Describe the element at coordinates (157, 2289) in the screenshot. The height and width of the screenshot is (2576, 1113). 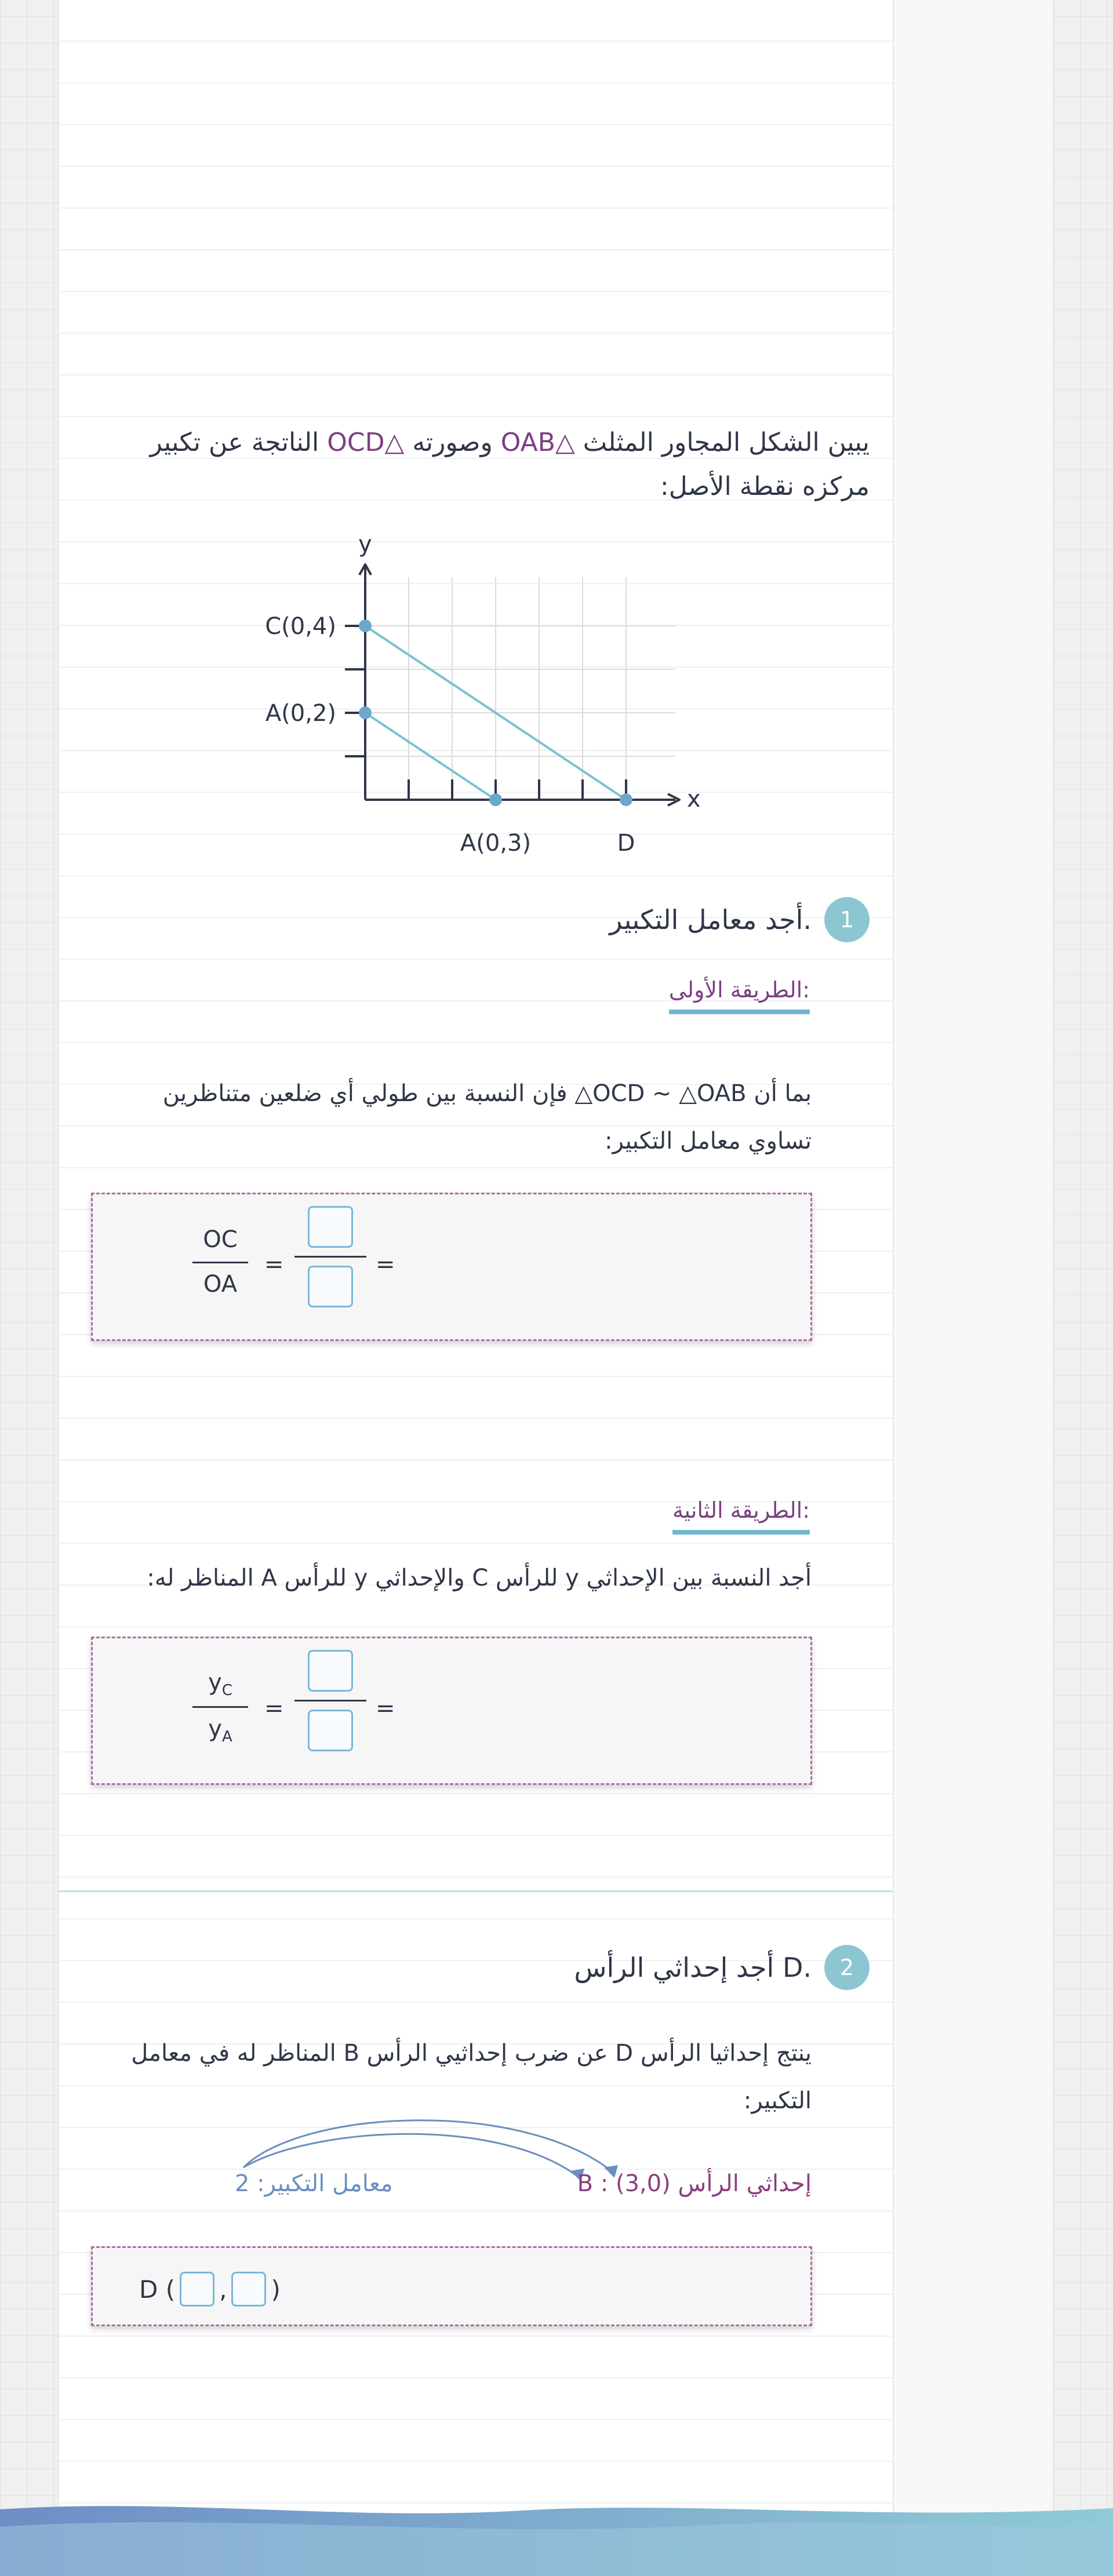
I see `point-d-prefix: D (` at that location.